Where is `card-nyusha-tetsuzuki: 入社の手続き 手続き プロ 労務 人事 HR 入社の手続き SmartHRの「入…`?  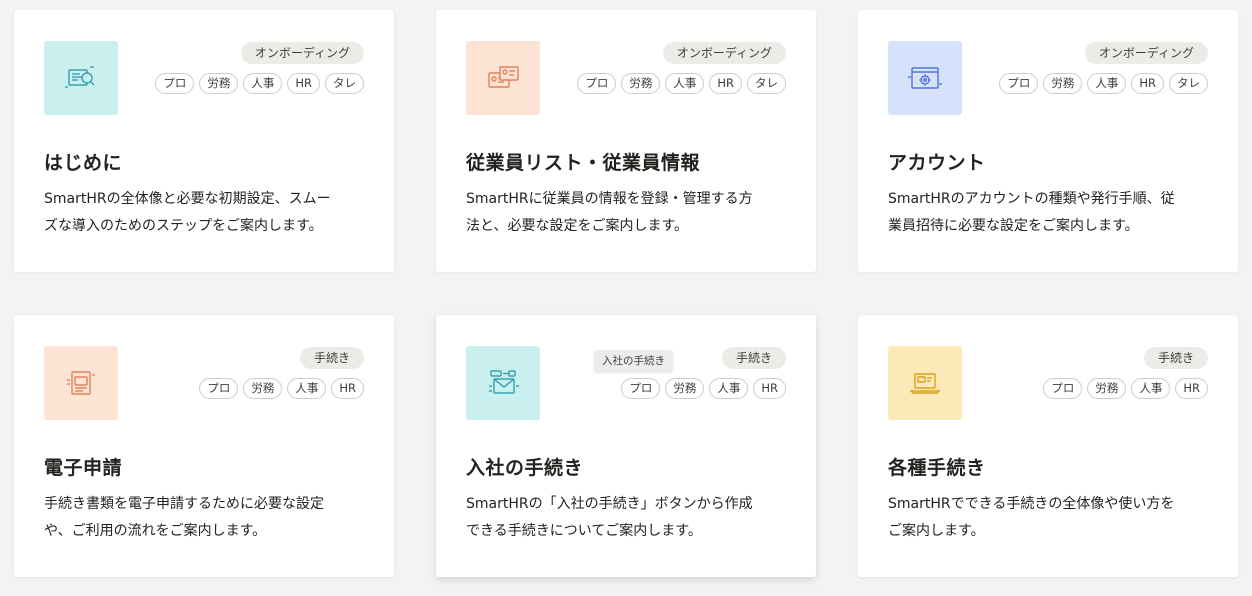
card-nyusha-tetsuzuki: 入社の手続き 手続き プロ 労務 人事 HR 入社の手続き SmartHRの「入… is located at coordinates (626, 446).